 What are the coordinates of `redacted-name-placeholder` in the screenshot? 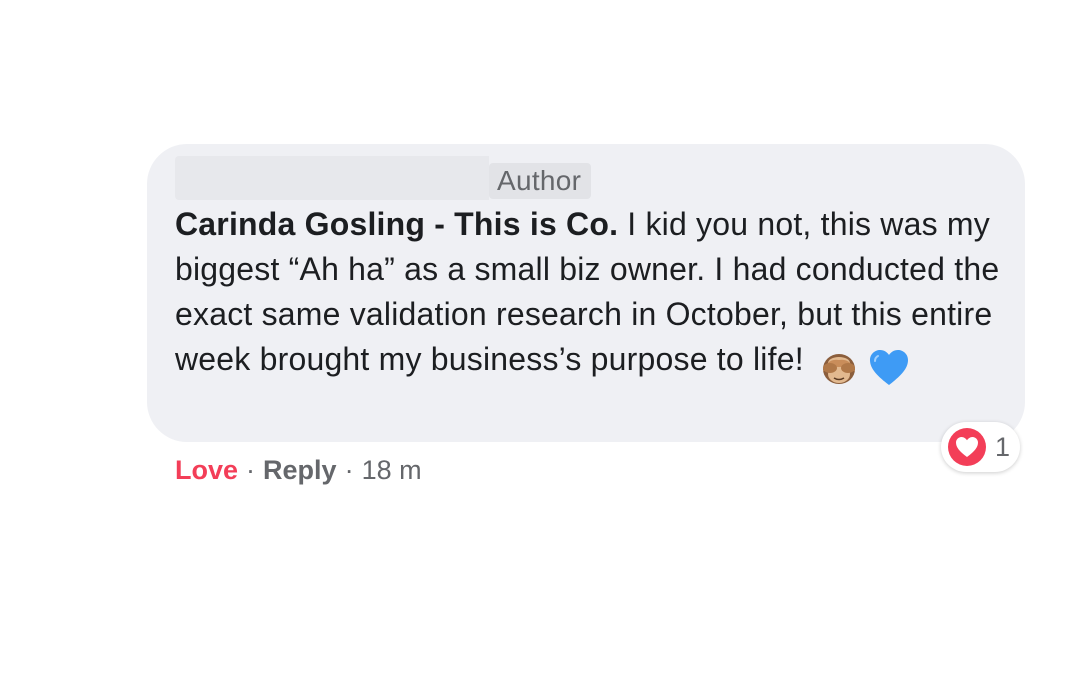 It's located at (332, 178).